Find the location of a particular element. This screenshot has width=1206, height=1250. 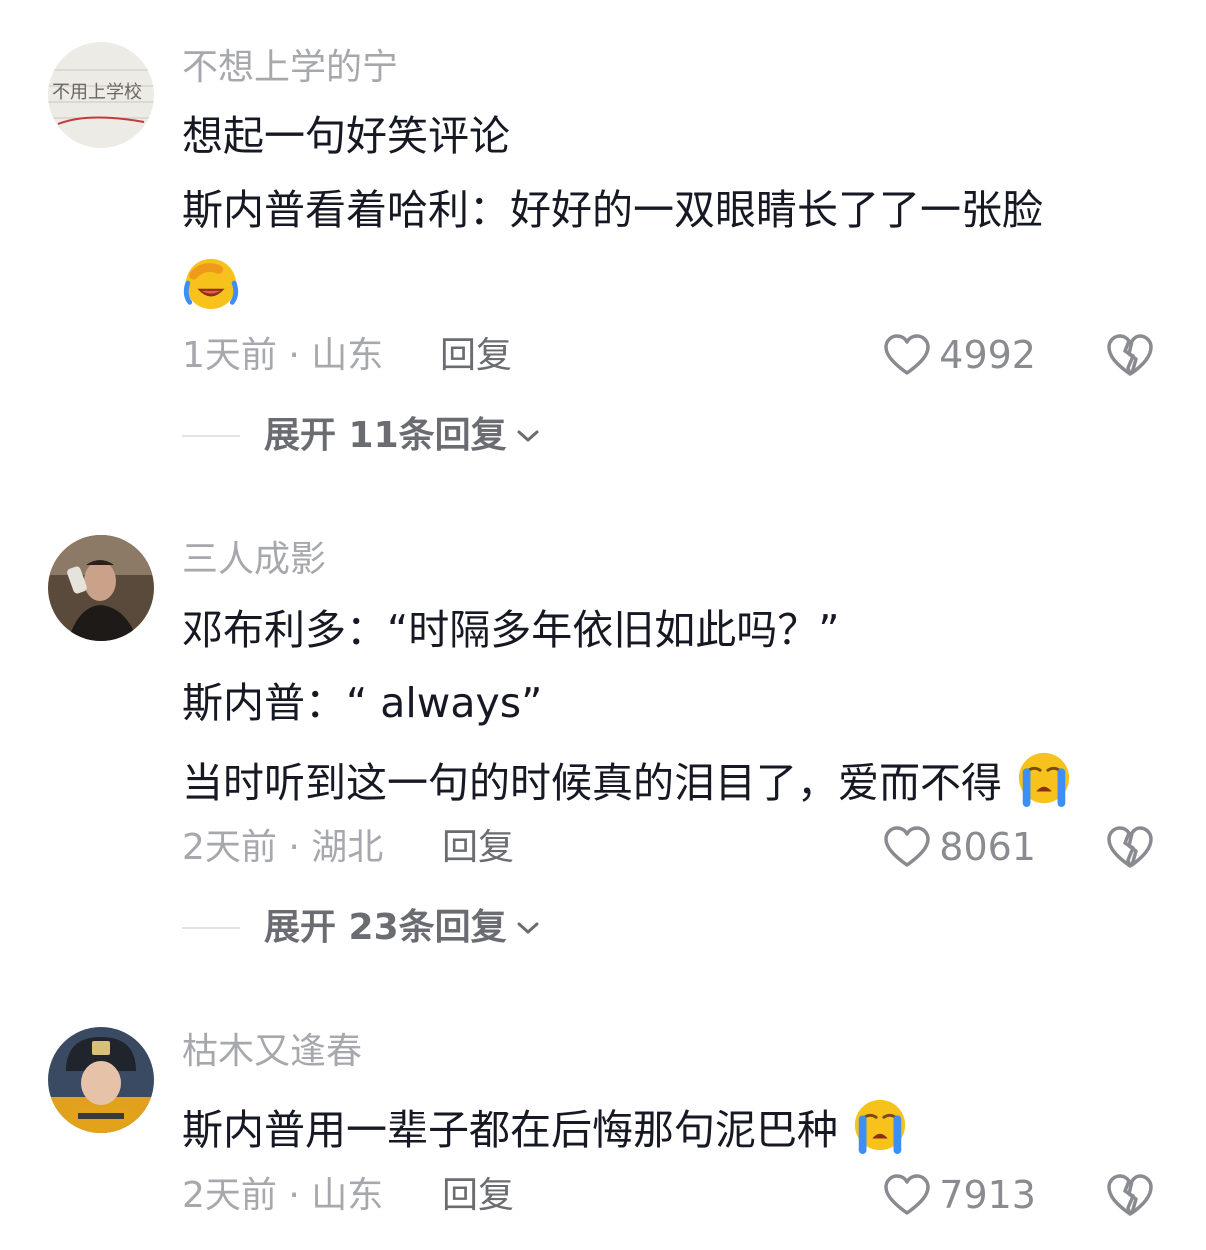

like-button: 7913 is located at coordinates (959, 1195).